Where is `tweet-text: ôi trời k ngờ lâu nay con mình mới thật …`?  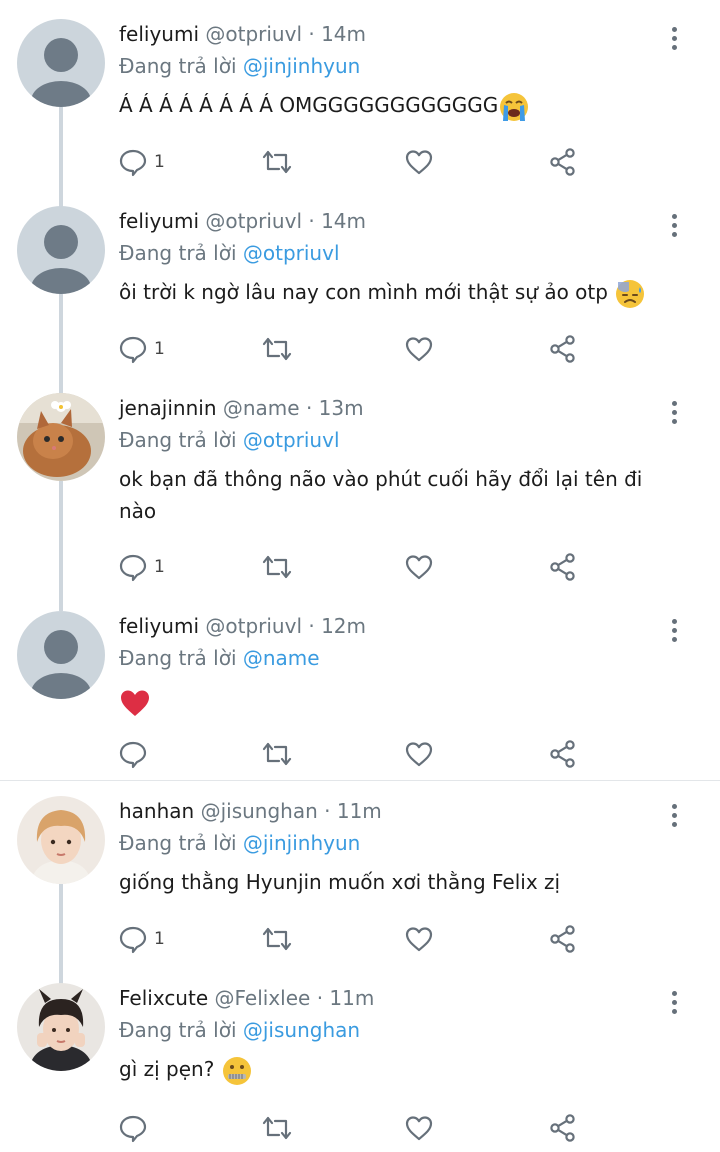 tweet-text: ôi trời k ngờ lâu nay con mình mới thật … is located at coordinates (399, 293).